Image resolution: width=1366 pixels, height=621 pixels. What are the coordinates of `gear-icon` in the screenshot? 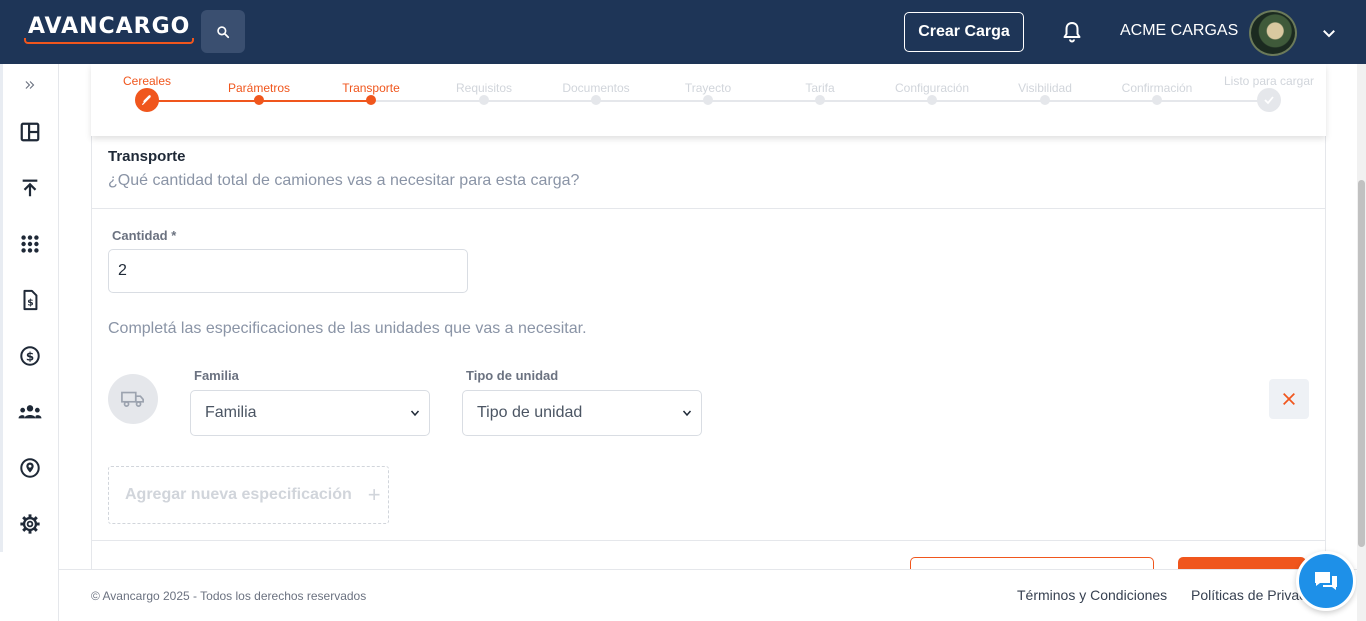 It's located at (30, 524).